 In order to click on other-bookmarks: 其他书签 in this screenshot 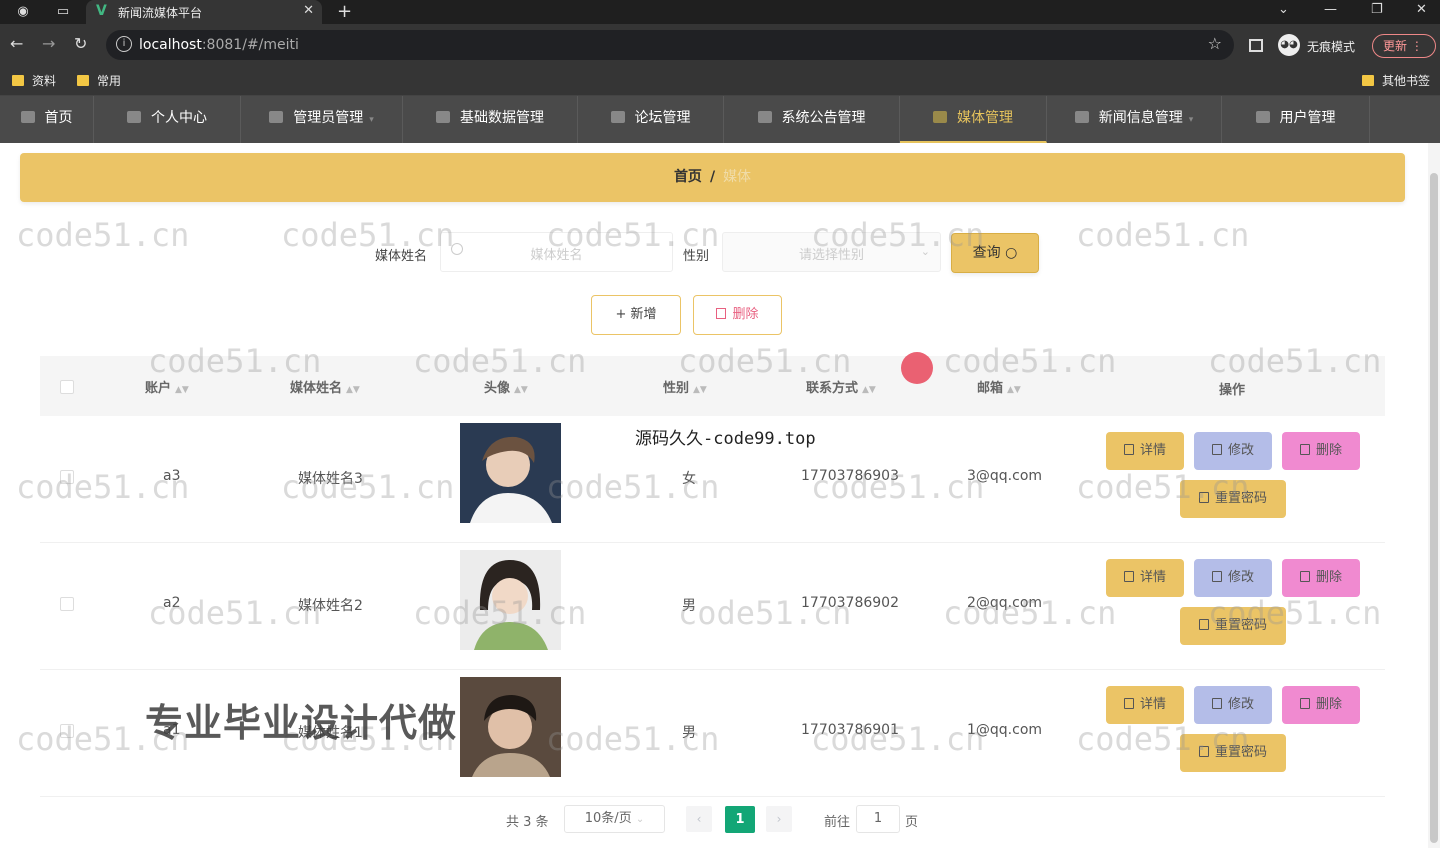, I will do `click(1396, 80)`.